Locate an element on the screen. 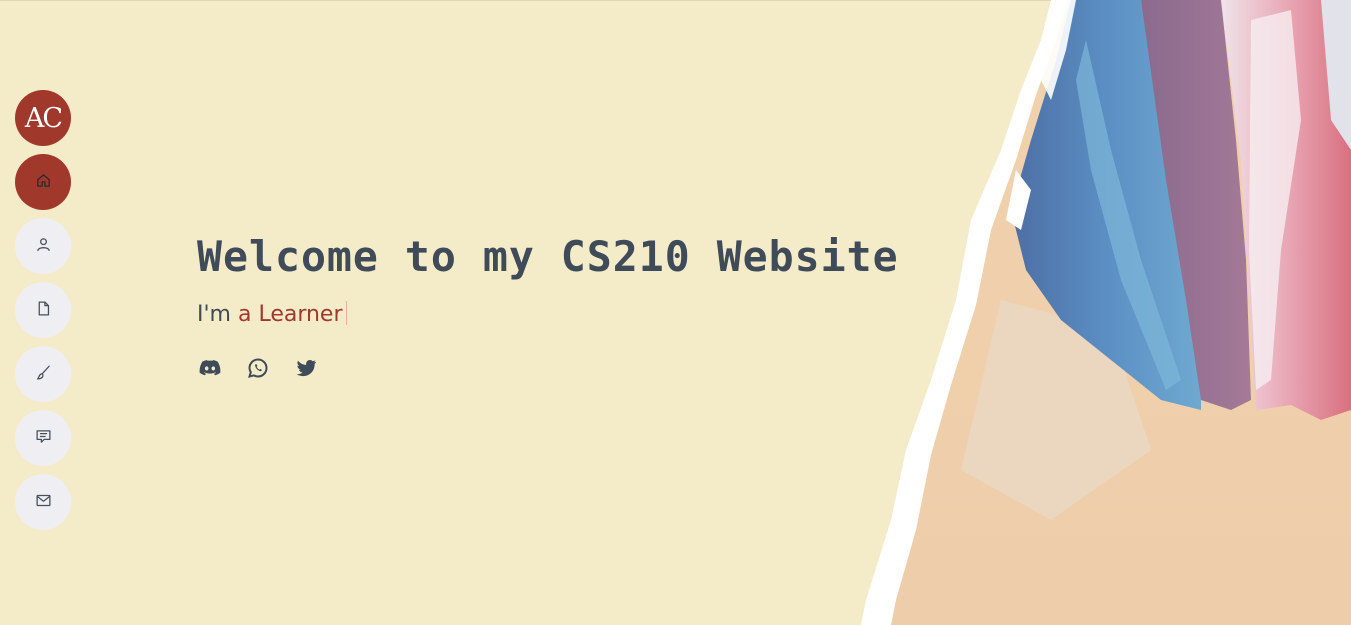 This screenshot has width=1351, height=625. home-icon is located at coordinates (43, 182).